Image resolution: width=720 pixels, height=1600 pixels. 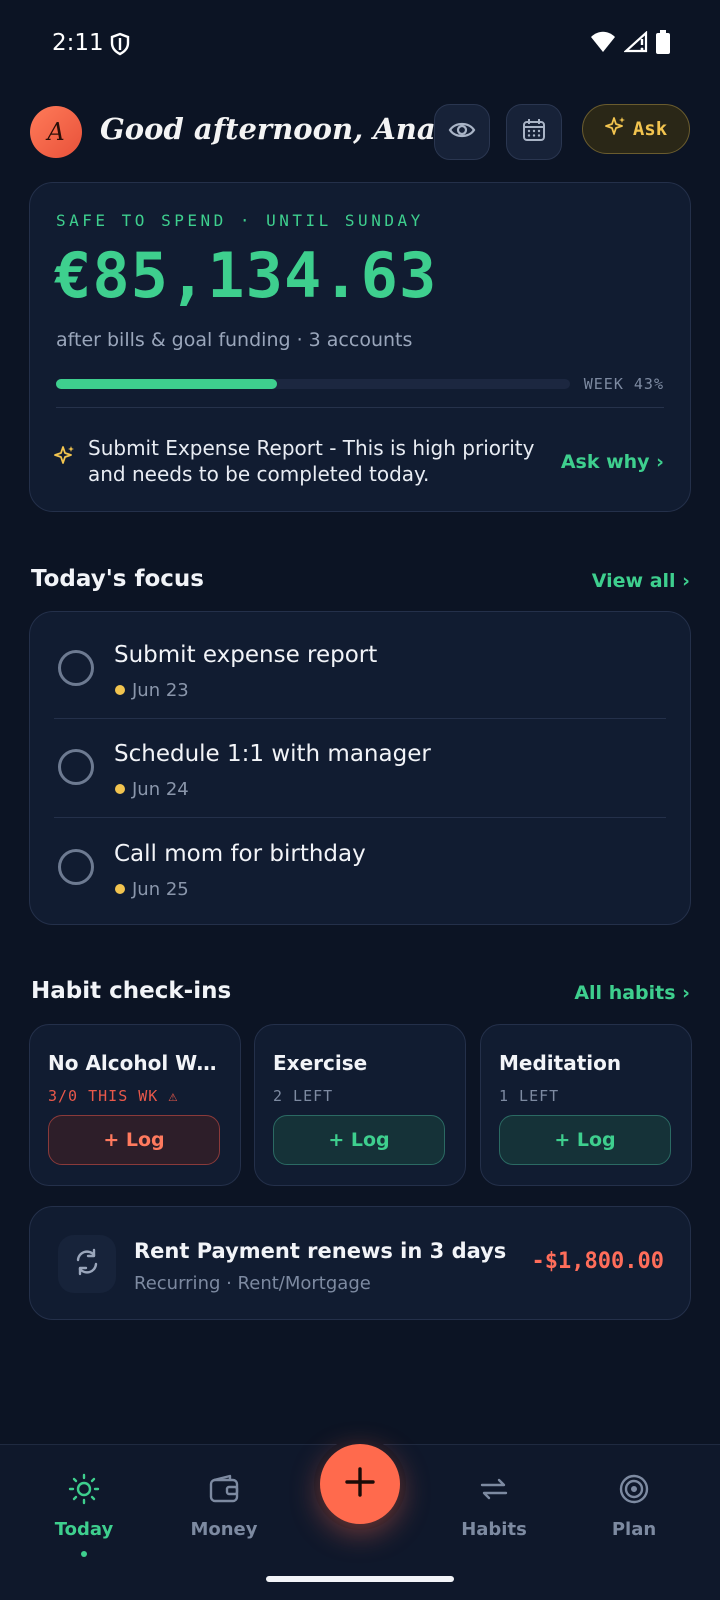 I want to click on task-title: Submit expense report, so click(x=246, y=655).